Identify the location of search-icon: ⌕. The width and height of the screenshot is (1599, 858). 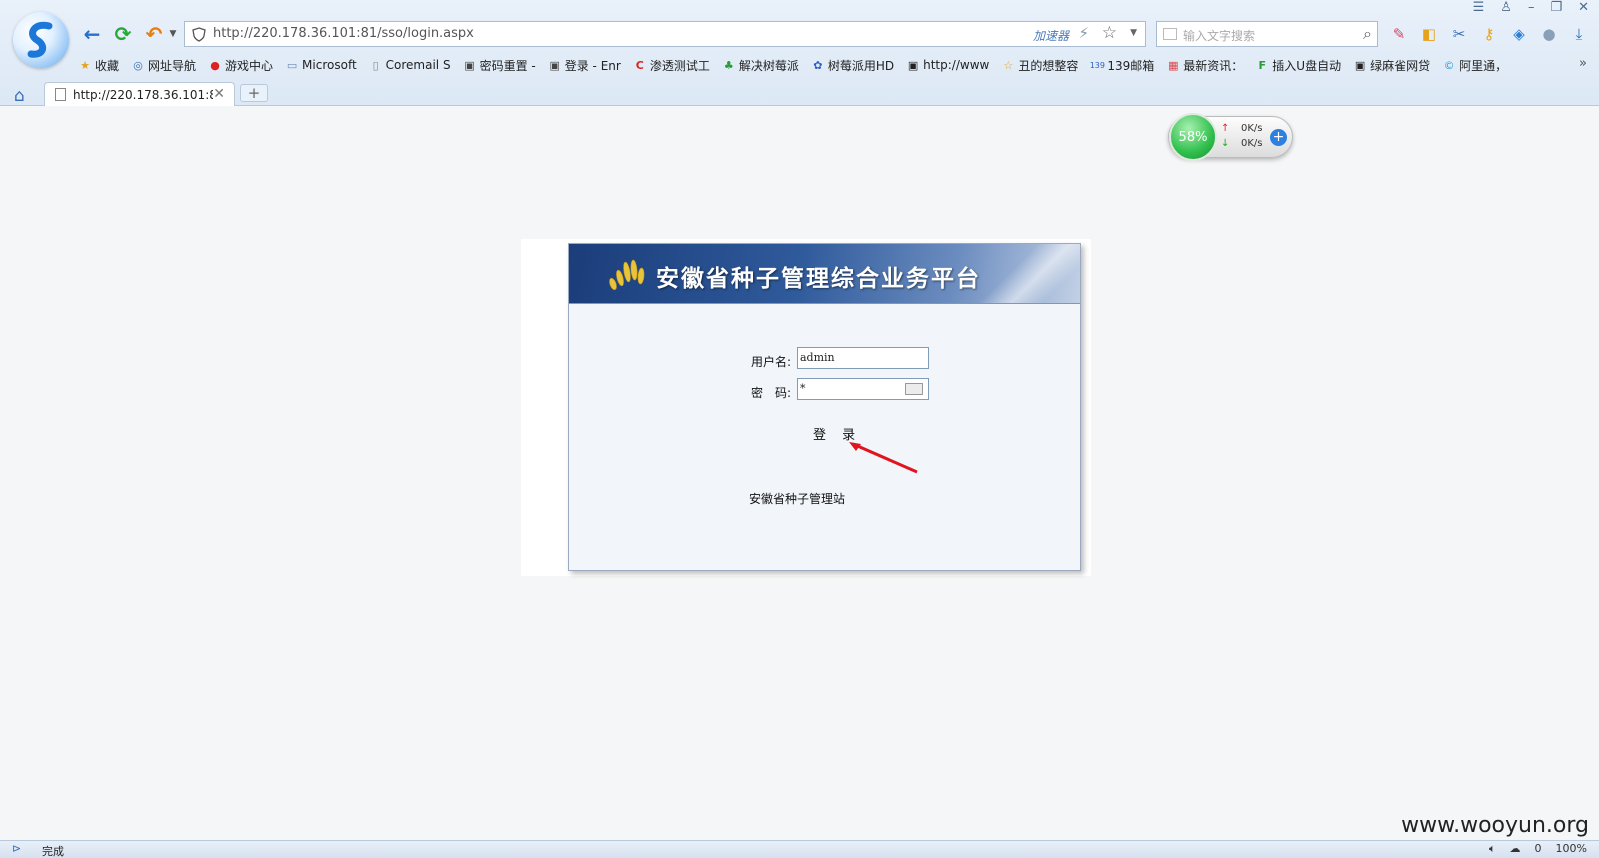
(1367, 34).